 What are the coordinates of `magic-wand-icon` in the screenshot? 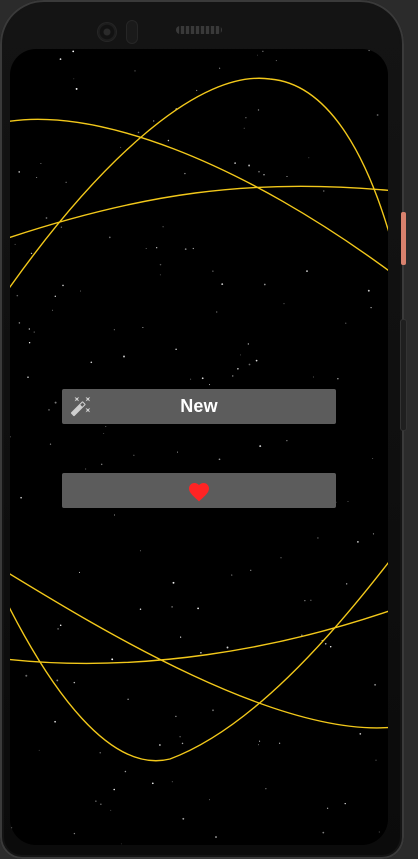 It's located at (80, 406).